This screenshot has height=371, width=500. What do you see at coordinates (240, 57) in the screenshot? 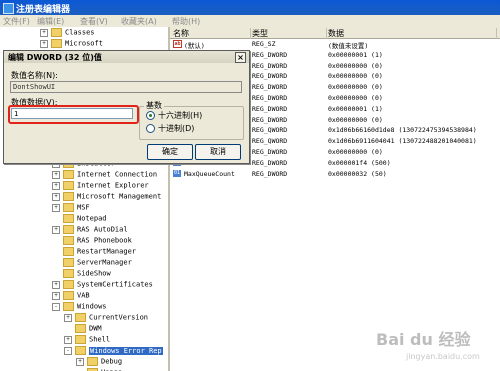
I see `close-icon: ×` at bounding box center [240, 57].